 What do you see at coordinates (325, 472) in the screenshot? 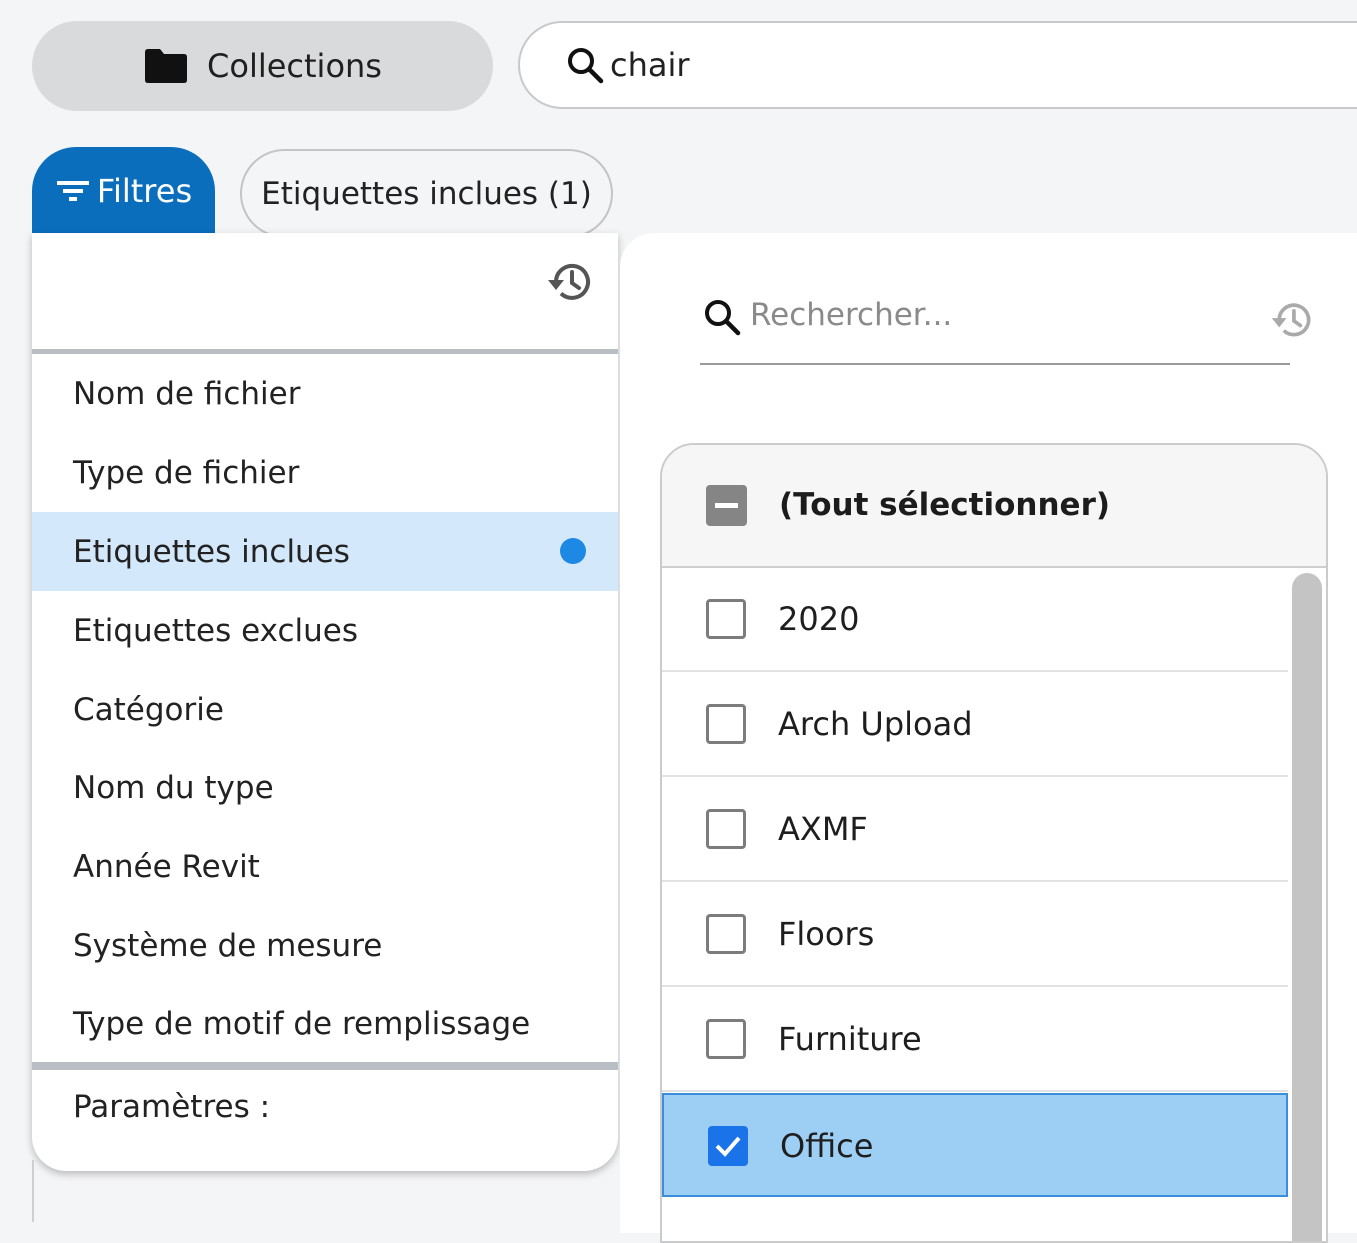
I see `menu-item-type-de-fichier: Type de fichier` at bounding box center [325, 472].